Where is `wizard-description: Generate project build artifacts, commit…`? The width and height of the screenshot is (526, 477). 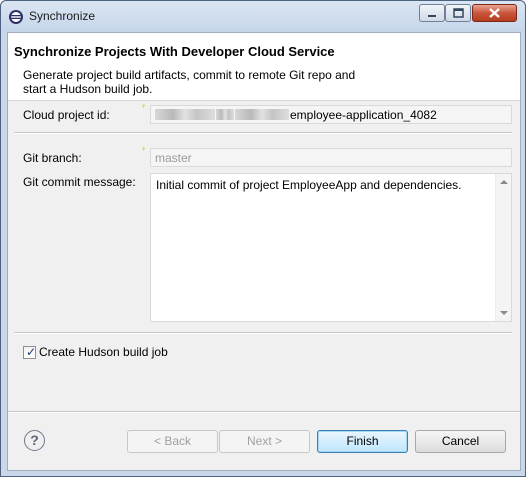 wizard-description: Generate project build artifacts, commit… is located at coordinates (189, 82).